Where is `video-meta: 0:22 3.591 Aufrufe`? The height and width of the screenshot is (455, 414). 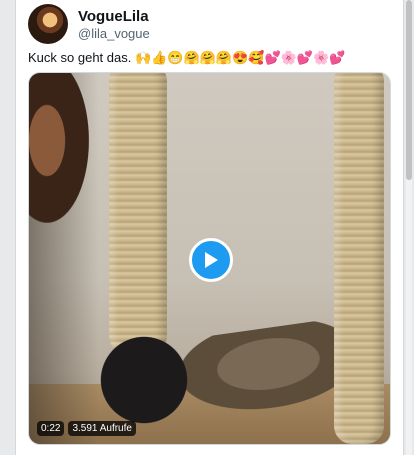
video-meta: 0:22 3.591 Aufrufe is located at coordinates (86, 428).